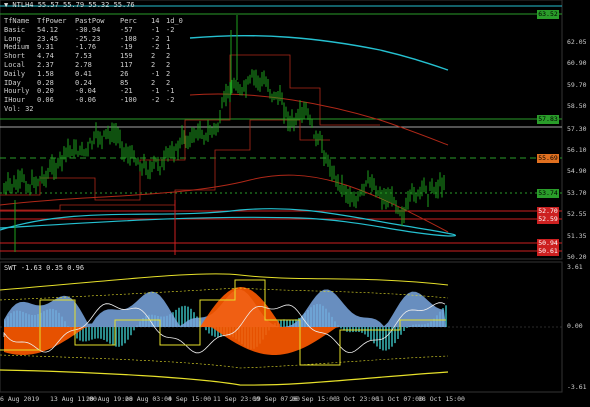  I want to click on price-axis-label: 53.70, so click(577, 193).